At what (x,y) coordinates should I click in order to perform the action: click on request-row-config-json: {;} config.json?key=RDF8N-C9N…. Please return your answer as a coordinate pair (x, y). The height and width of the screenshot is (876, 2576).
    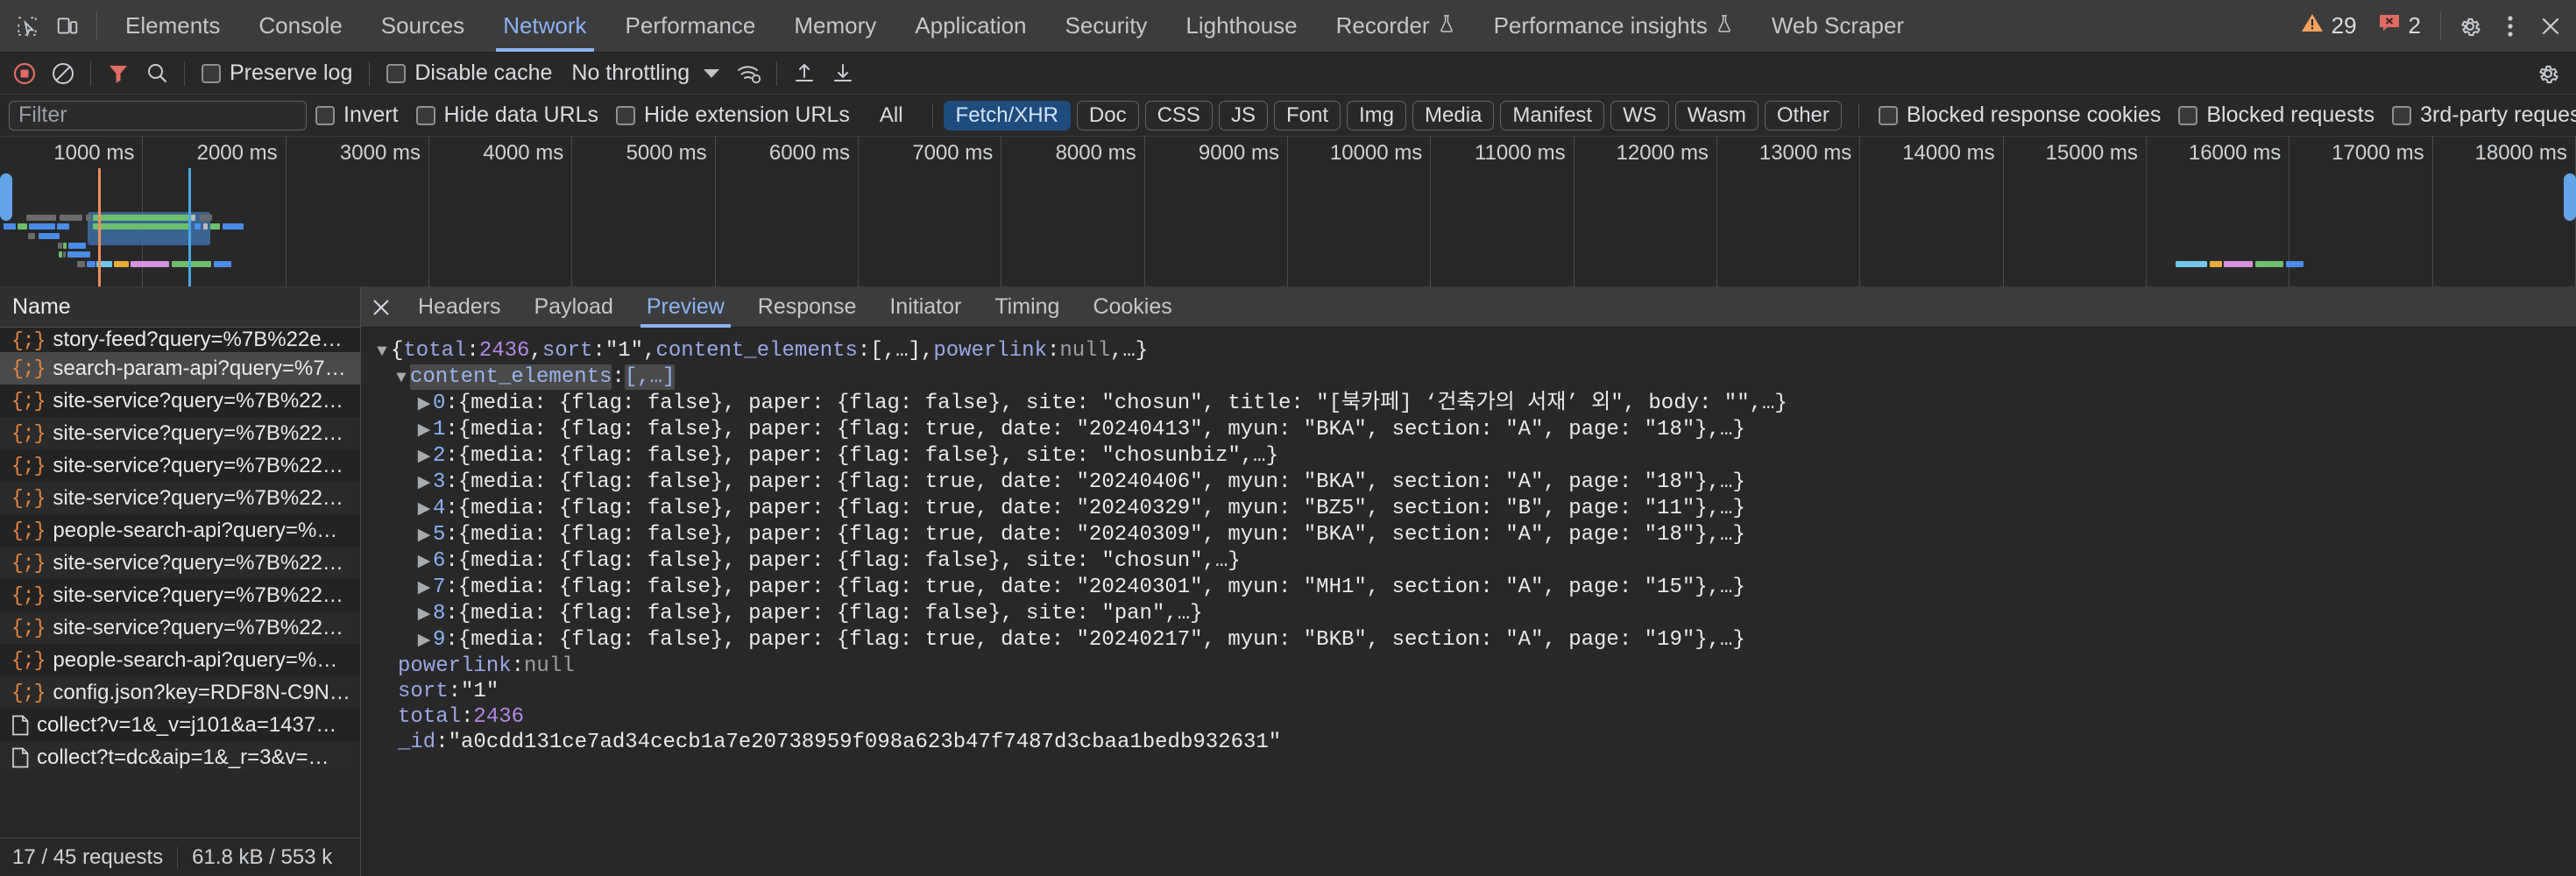
    Looking at the image, I should click on (180, 693).